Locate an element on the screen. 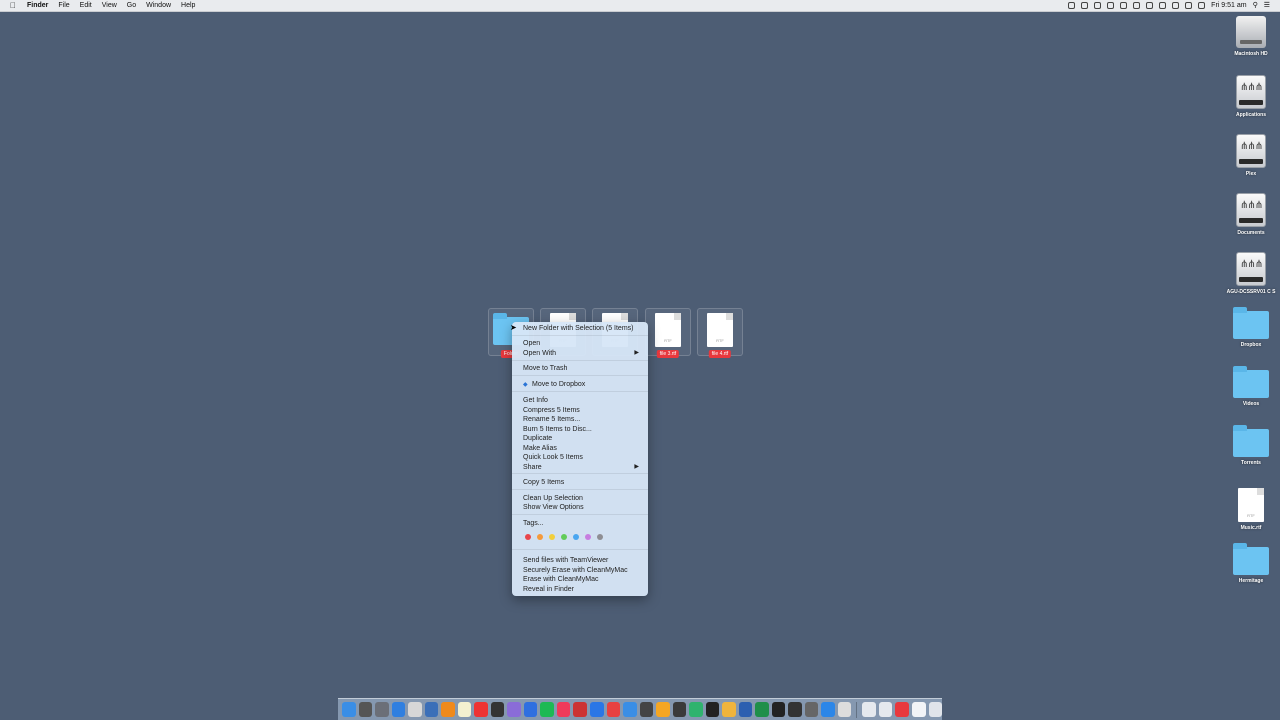 This screenshot has width=1280, height=720. selected-item: file 4.rtf is located at coordinates (720, 333).